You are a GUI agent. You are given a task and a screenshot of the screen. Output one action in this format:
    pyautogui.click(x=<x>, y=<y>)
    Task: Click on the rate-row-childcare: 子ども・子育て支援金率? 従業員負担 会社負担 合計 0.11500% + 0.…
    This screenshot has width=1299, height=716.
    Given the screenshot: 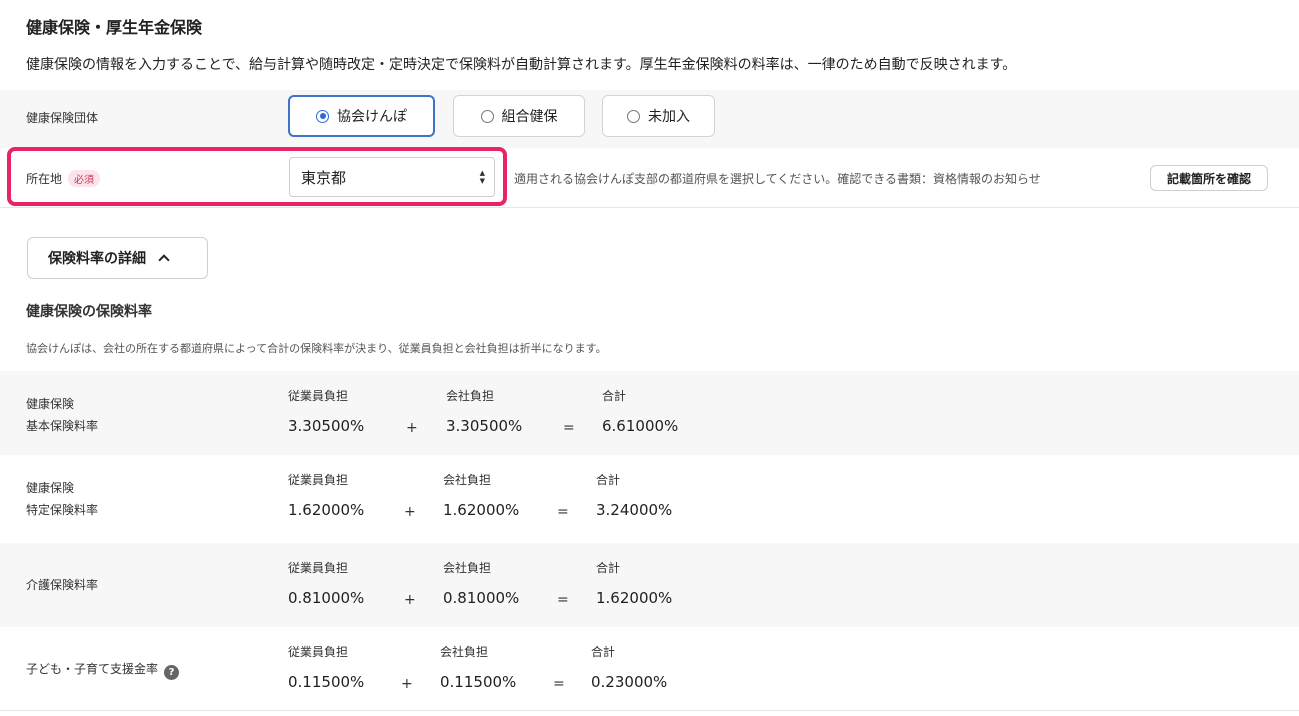 What is the action you would take?
    pyautogui.click(x=649, y=669)
    